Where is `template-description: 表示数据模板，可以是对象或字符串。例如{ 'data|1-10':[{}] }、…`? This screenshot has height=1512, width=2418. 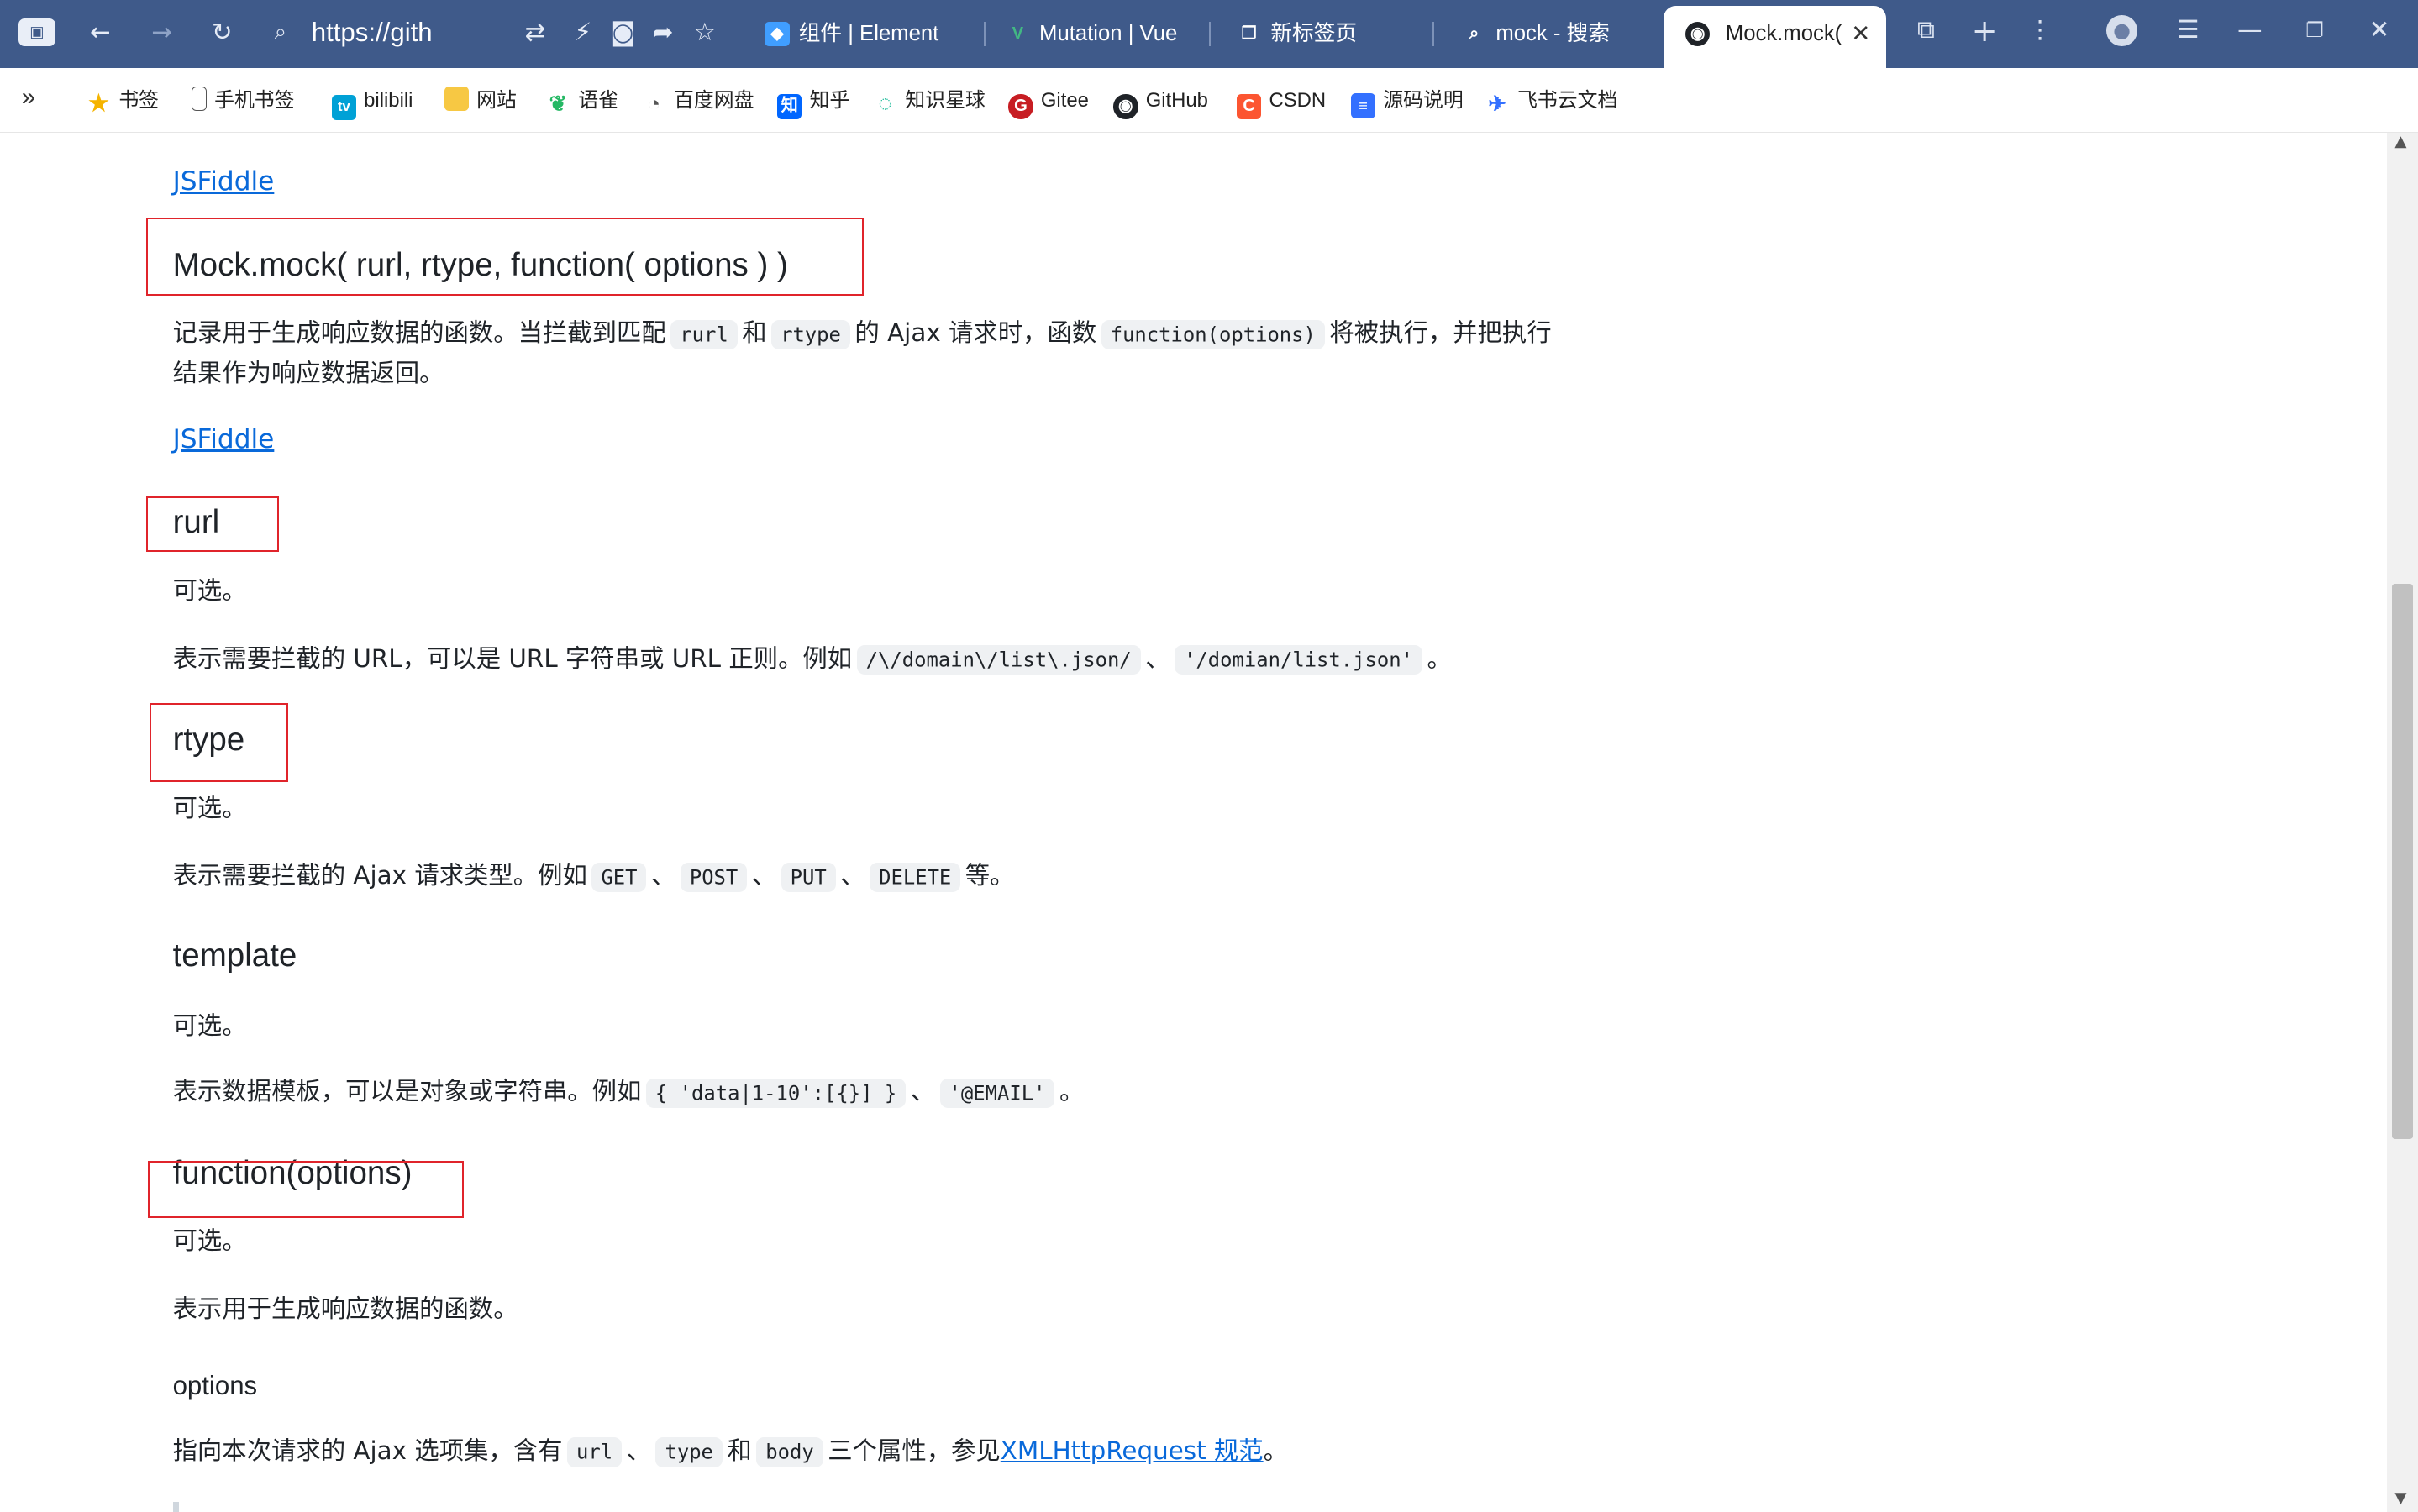
template-description: 表示数据模板，可以是对象或字符串。例如{ 'data|1-10':[{}] }、… is located at coordinates (629, 1092).